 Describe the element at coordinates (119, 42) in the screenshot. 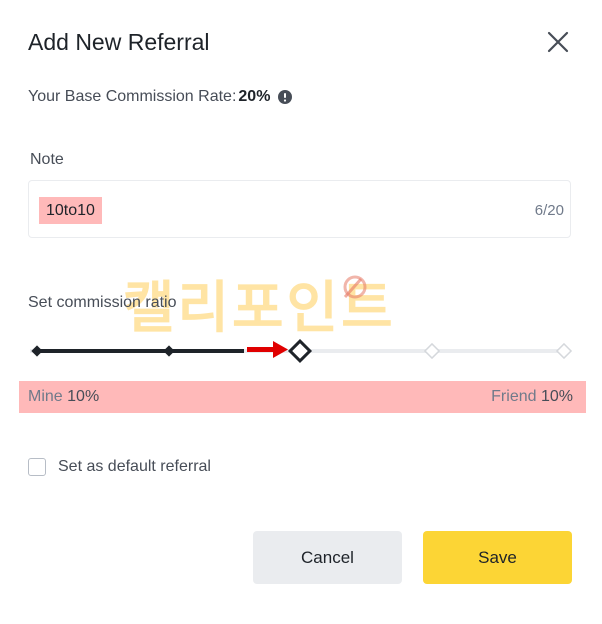

I see `dialog-title: Add New Referral` at that location.